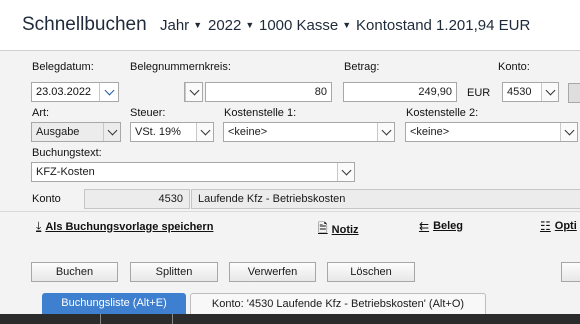 This screenshot has height=324, width=580. Describe the element at coordinates (67, 153) in the screenshot. I see `buchungstext-label: Buchungstext:` at that location.